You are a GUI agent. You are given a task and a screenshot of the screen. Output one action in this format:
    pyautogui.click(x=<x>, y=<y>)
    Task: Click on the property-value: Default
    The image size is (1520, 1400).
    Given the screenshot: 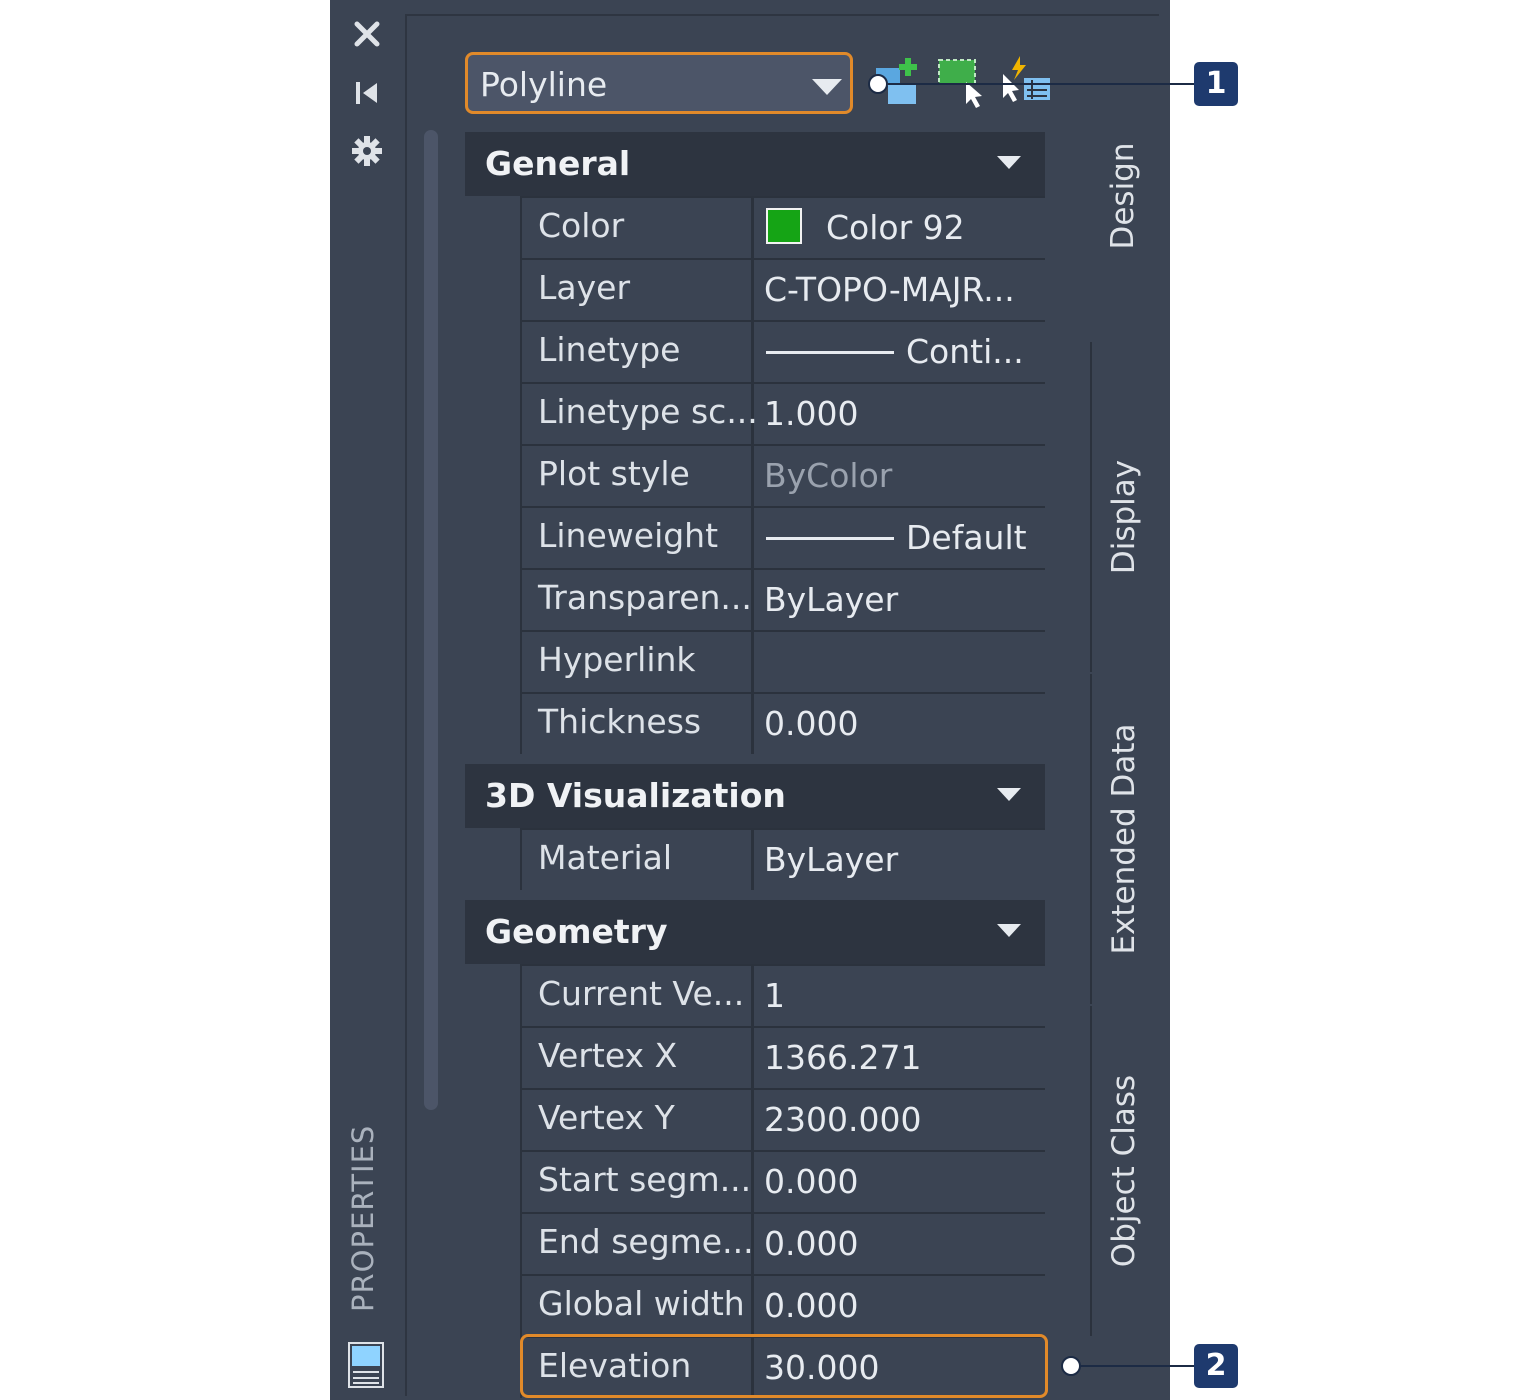 What is the action you would take?
    pyautogui.click(x=966, y=537)
    